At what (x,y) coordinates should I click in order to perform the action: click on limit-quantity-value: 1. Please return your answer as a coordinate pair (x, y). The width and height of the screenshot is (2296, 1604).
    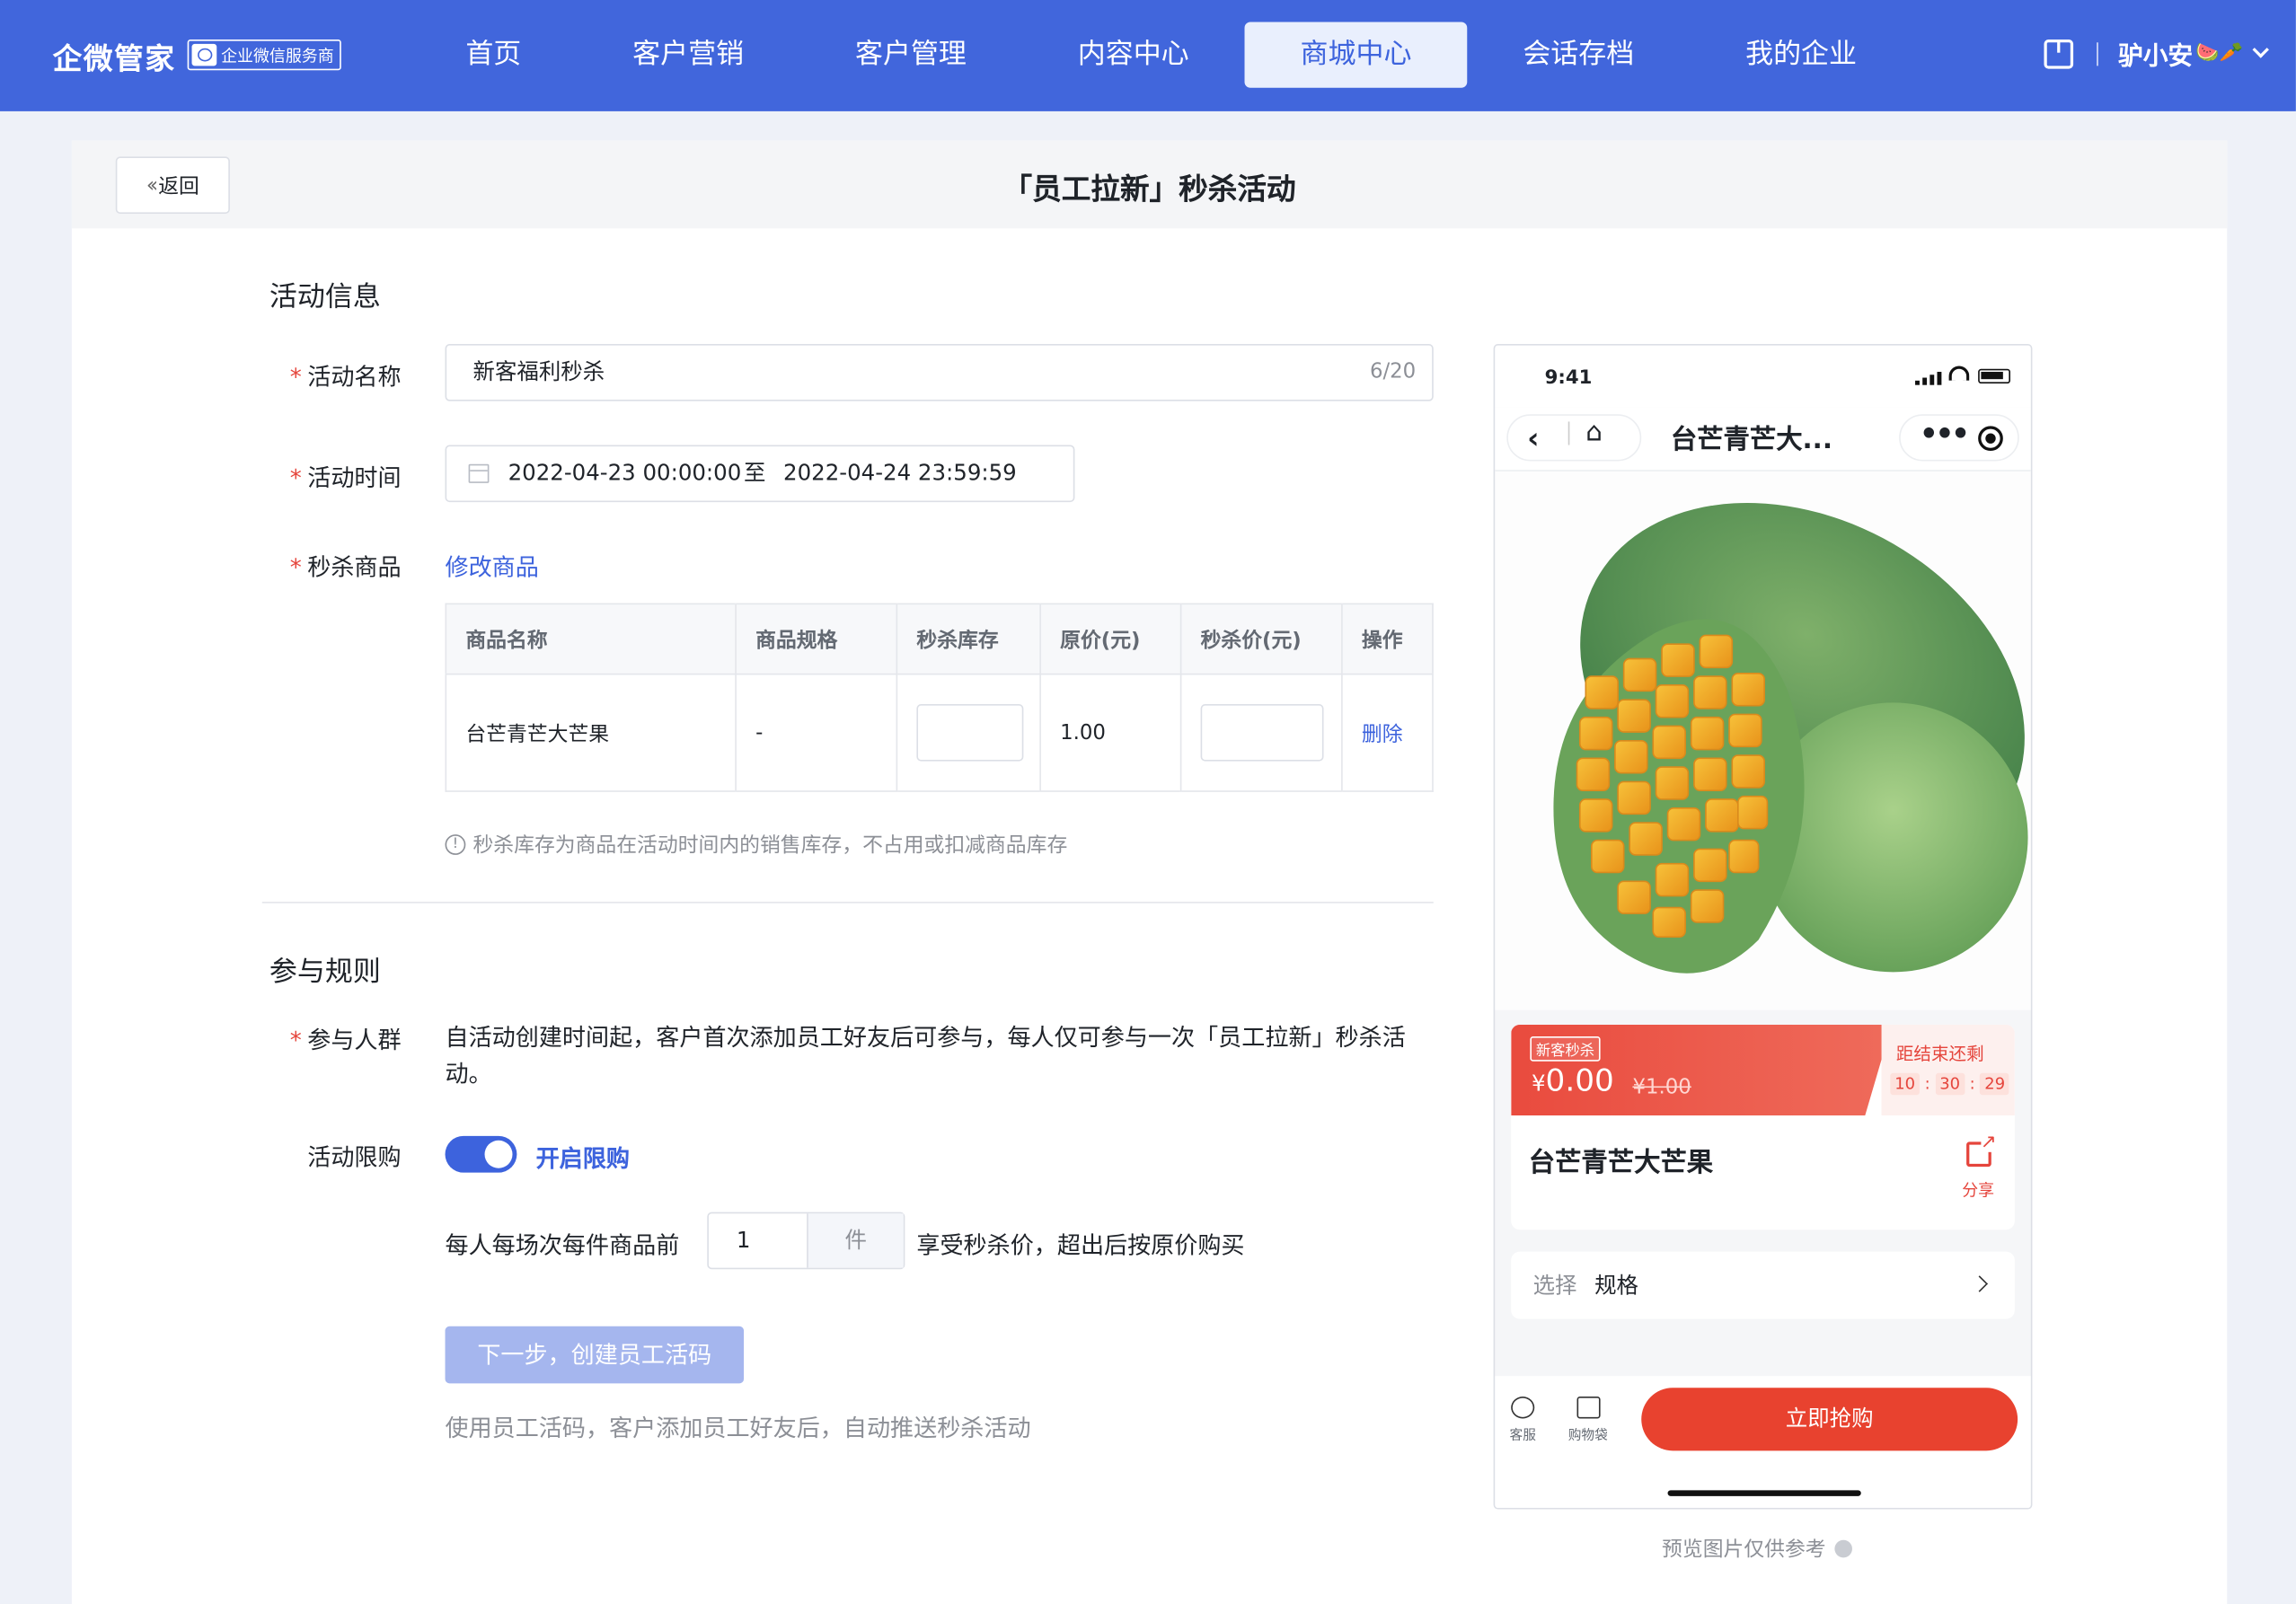
    Looking at the image, I should click on (758, 1240).